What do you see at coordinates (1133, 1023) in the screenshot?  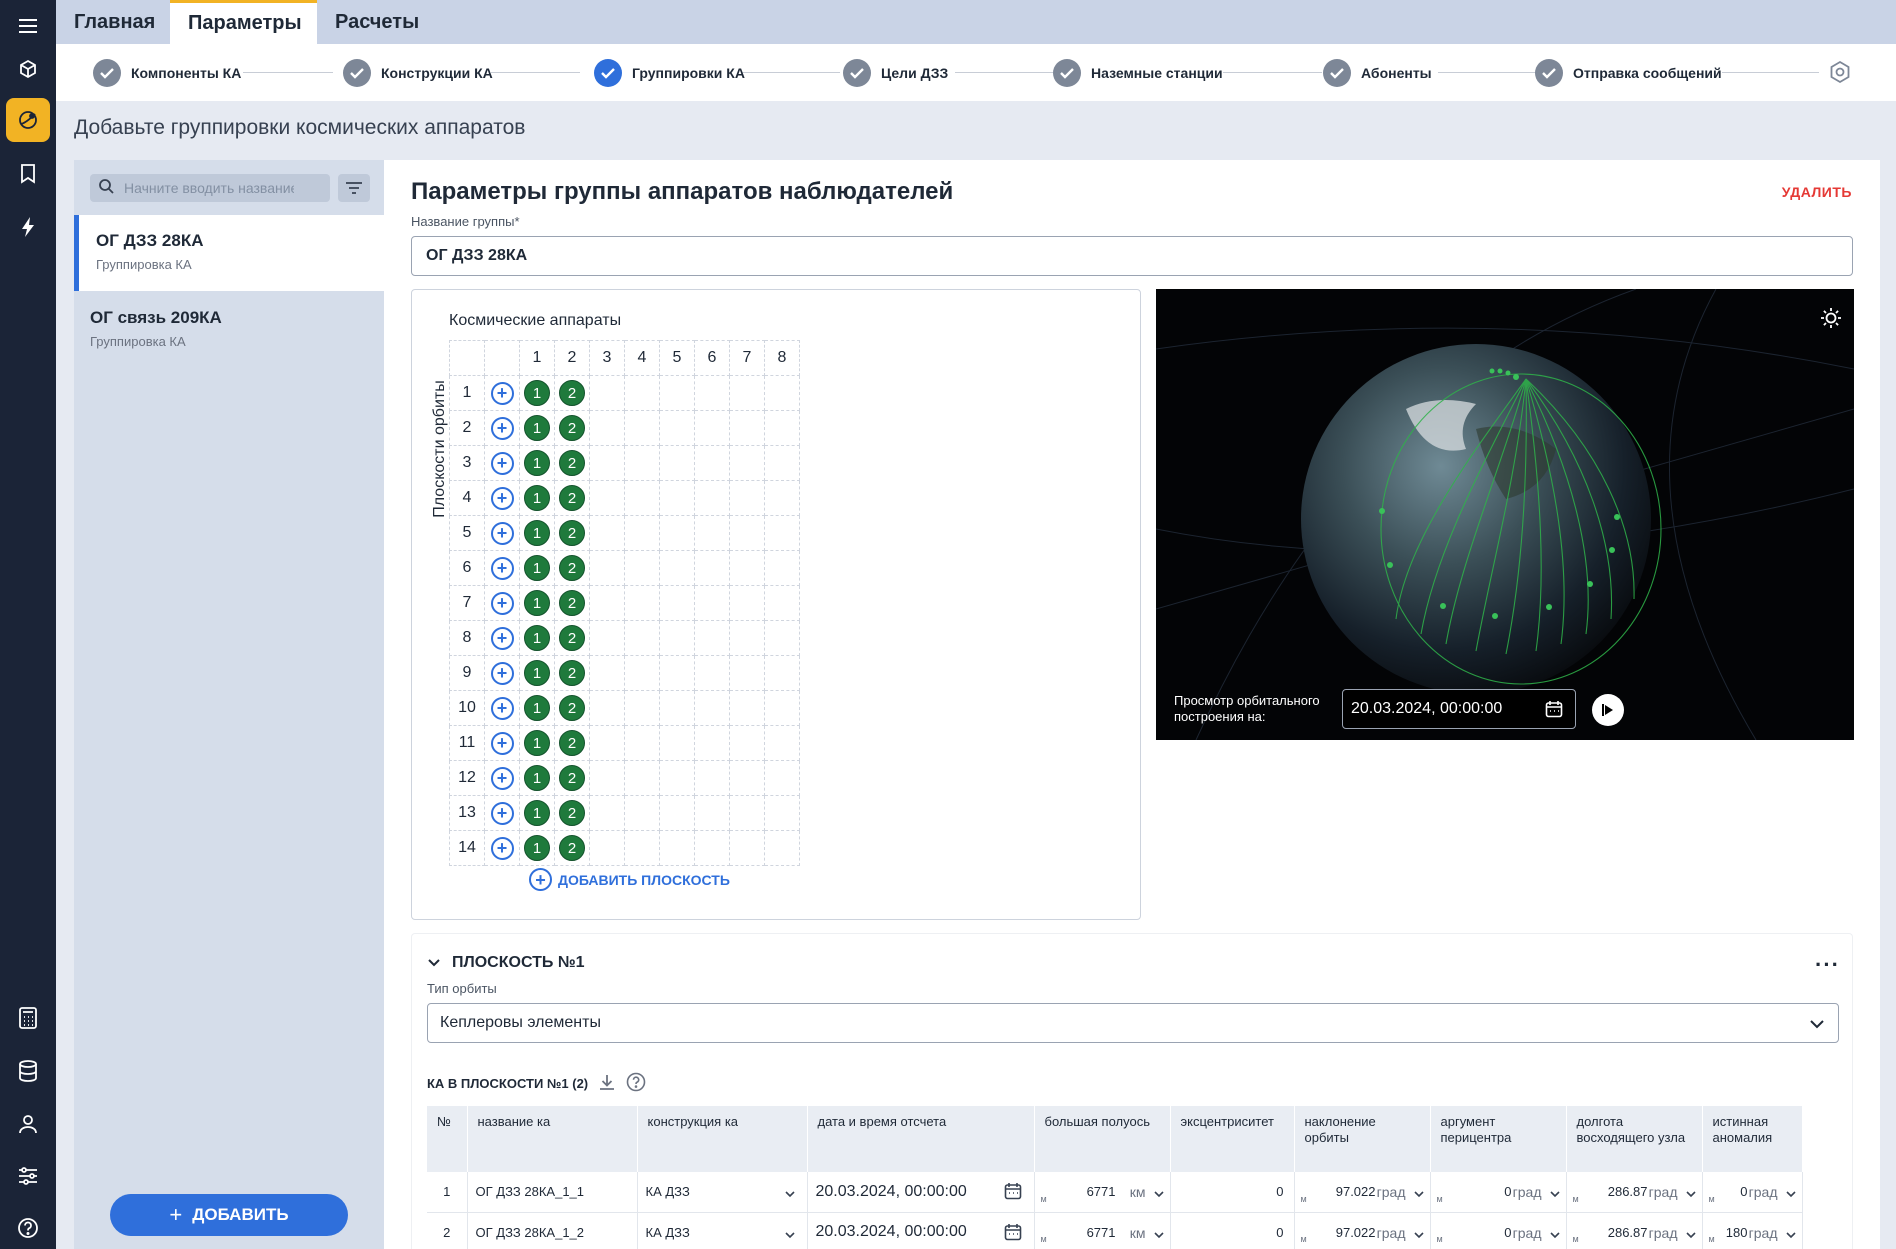 I see `orbit-type-select: Кеплеровы элементы` at bounding box center [1133, 1023].